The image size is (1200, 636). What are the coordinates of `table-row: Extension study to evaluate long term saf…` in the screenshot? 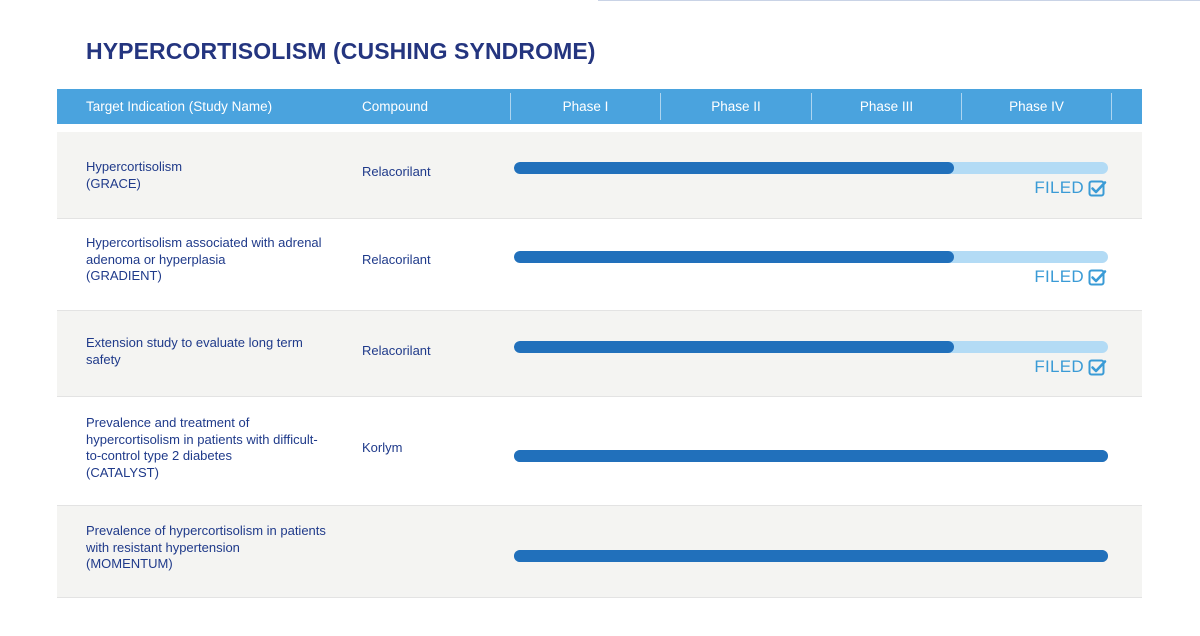 It's located at (599, 354).